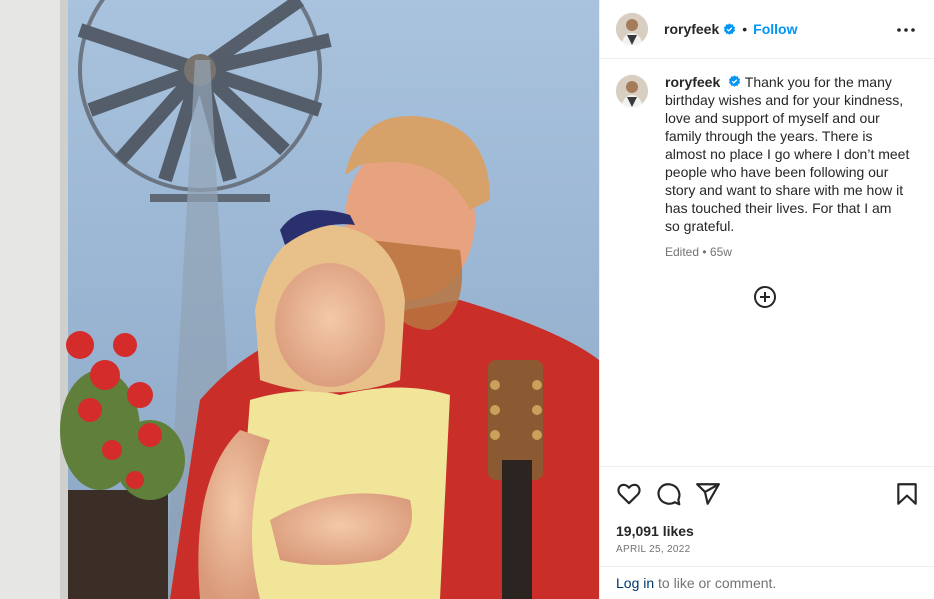  I want to click on add-comment-icon, so click(765, 297).